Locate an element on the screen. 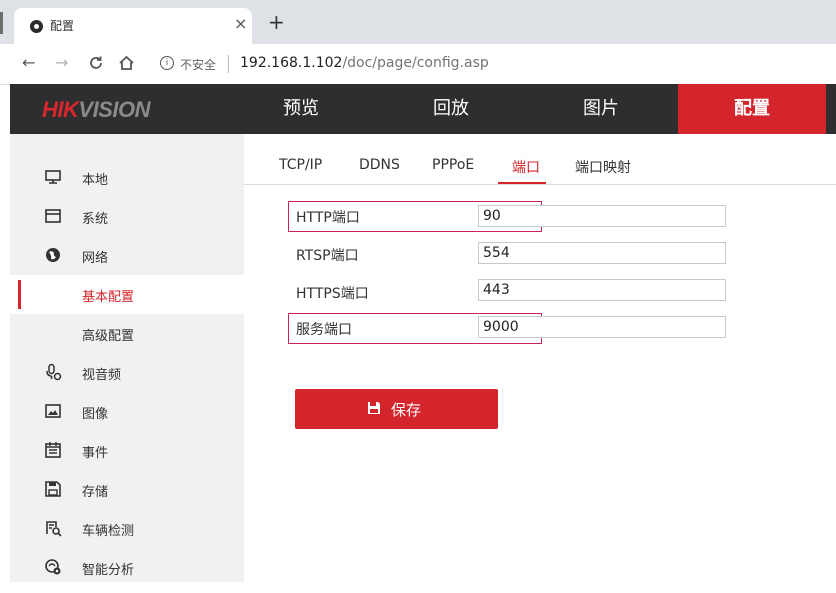  sidebar-item-smart-analysis: 智能分析 is located at coordinates (127, 567).